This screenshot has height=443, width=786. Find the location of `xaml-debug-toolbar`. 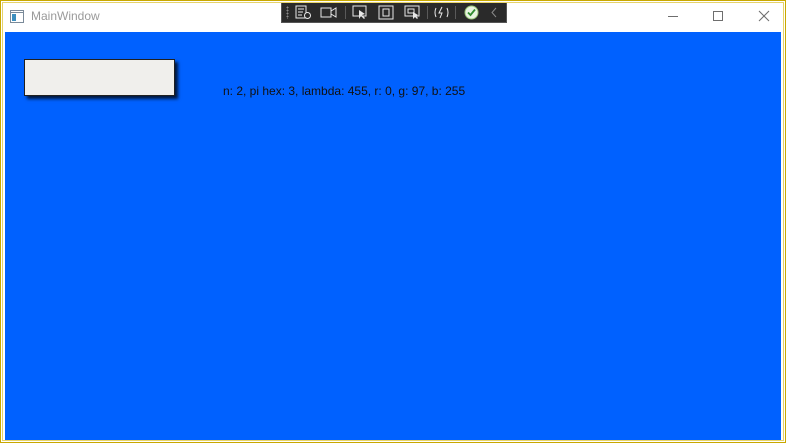

xaml-debug-toolbar is located at coordinates (394, 12).